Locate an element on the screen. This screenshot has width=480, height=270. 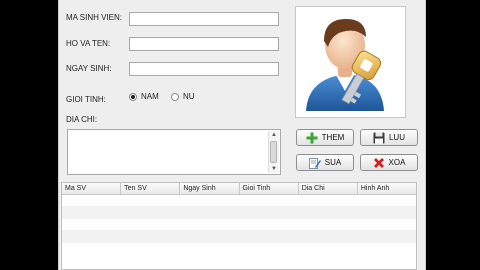
gender-radio-nam: NAM is located at coordinates (144, 96).